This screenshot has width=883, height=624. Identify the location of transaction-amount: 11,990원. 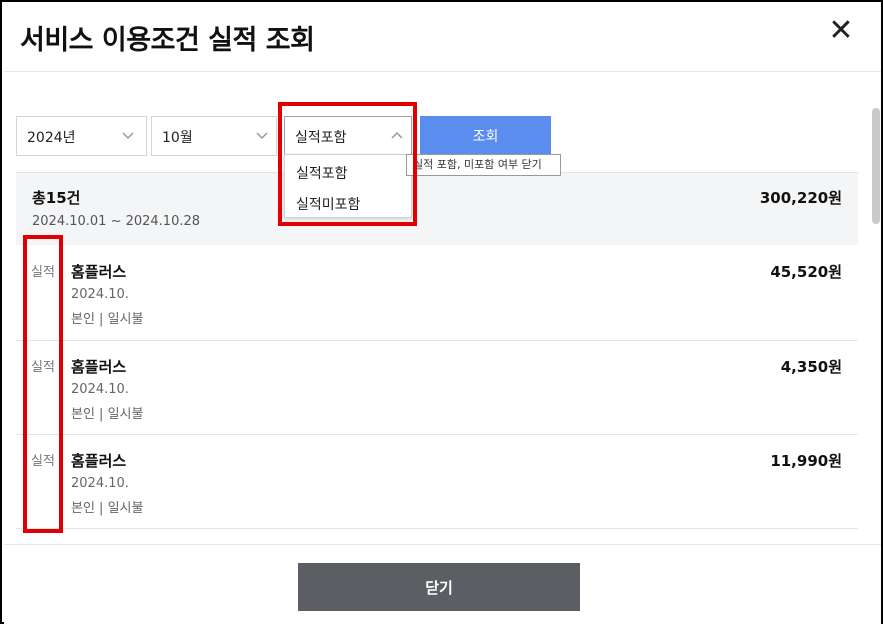
(806, 461).